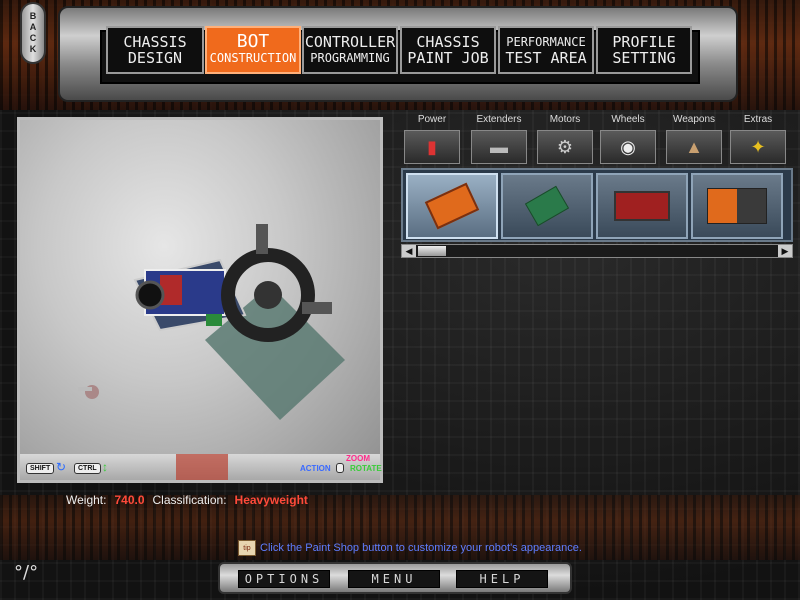  I want to click on tab-performance-test-area: PERFORMANCE TEST AREA, so click(546, 50).